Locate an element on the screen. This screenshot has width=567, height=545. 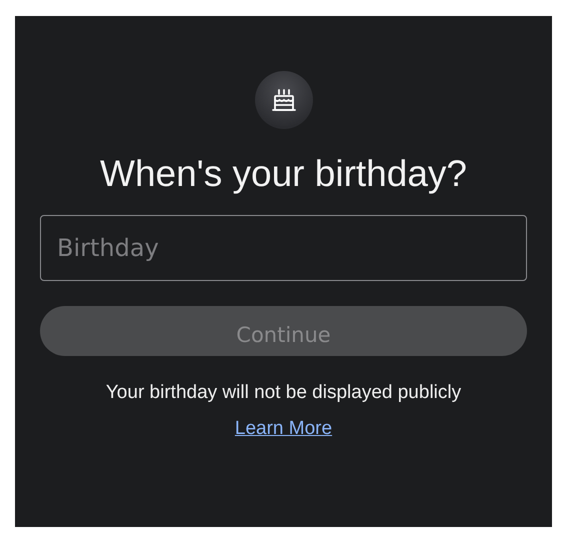
privacy-note: Your birthday will not be displayed publicly is located at coordinates (284, 393).